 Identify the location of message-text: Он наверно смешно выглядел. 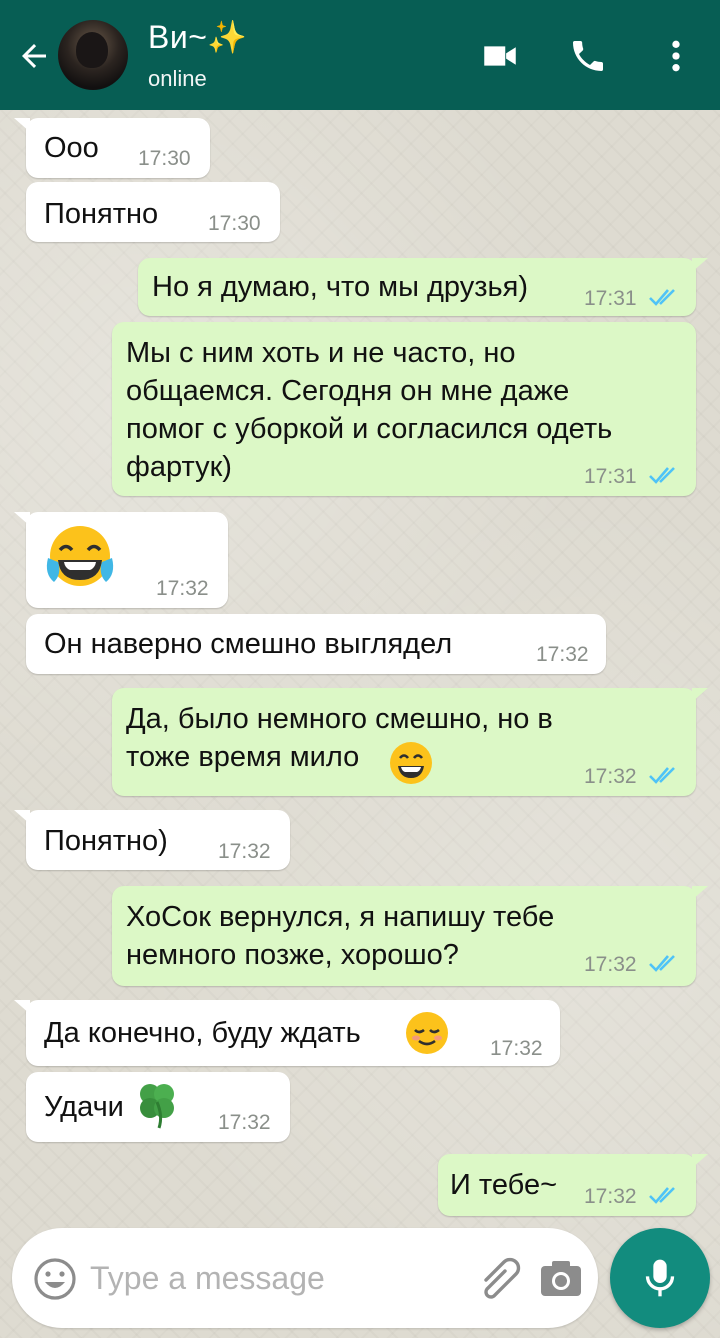
(248, 644).